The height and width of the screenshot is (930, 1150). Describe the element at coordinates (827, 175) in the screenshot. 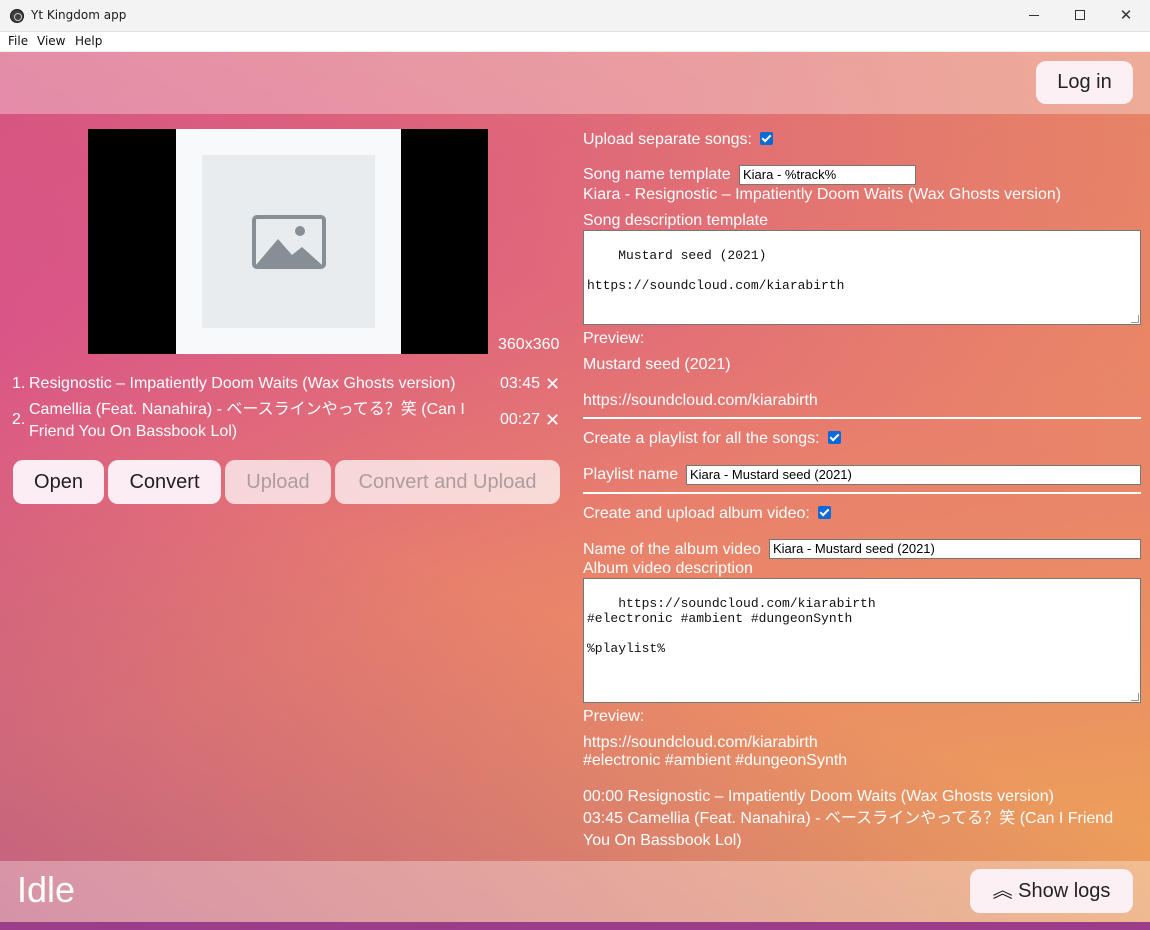

I see `song-name-template-input: Kiara - %track%` at that location.